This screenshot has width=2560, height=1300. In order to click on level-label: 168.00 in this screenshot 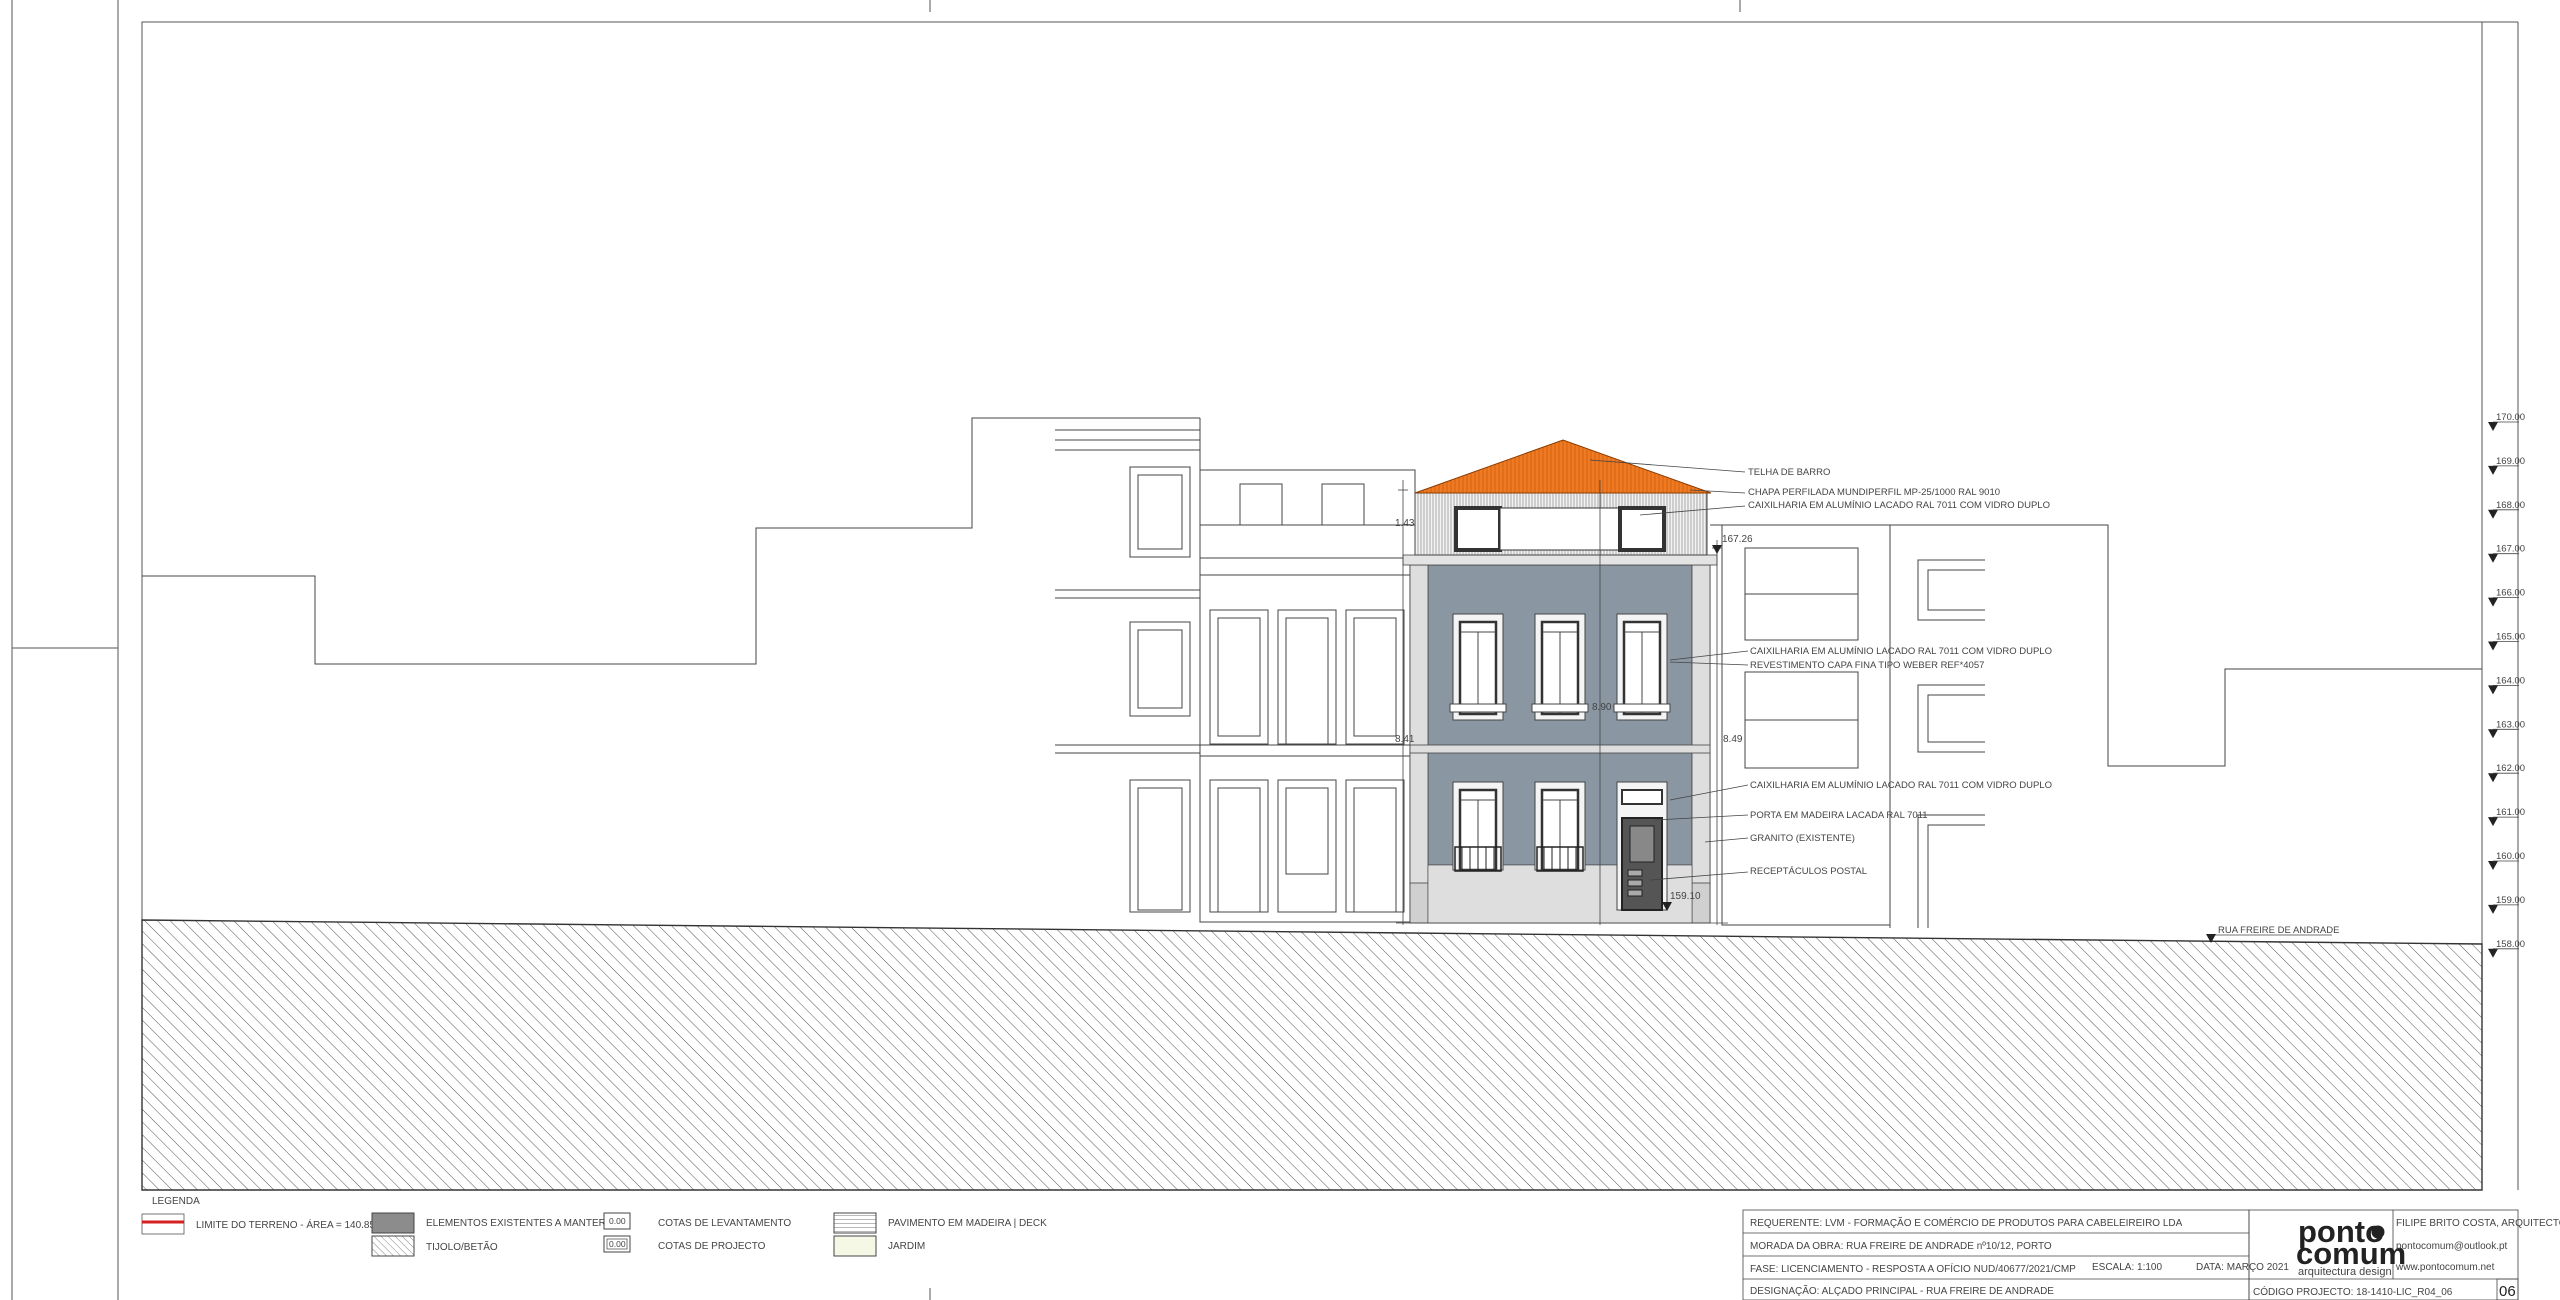, I will do `click(2510, 505)`.